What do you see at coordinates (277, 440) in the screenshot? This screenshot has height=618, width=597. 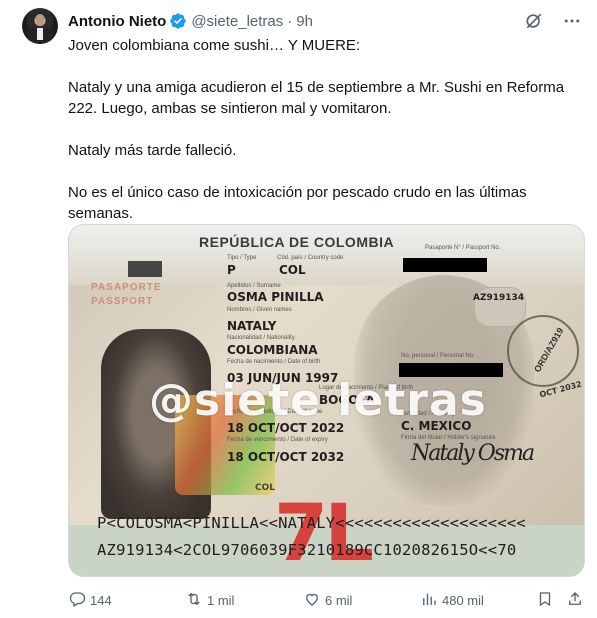 I see `label-expiry-date: Fecha de vencimiento / Date of expiry` at bounding box center [277, 440].